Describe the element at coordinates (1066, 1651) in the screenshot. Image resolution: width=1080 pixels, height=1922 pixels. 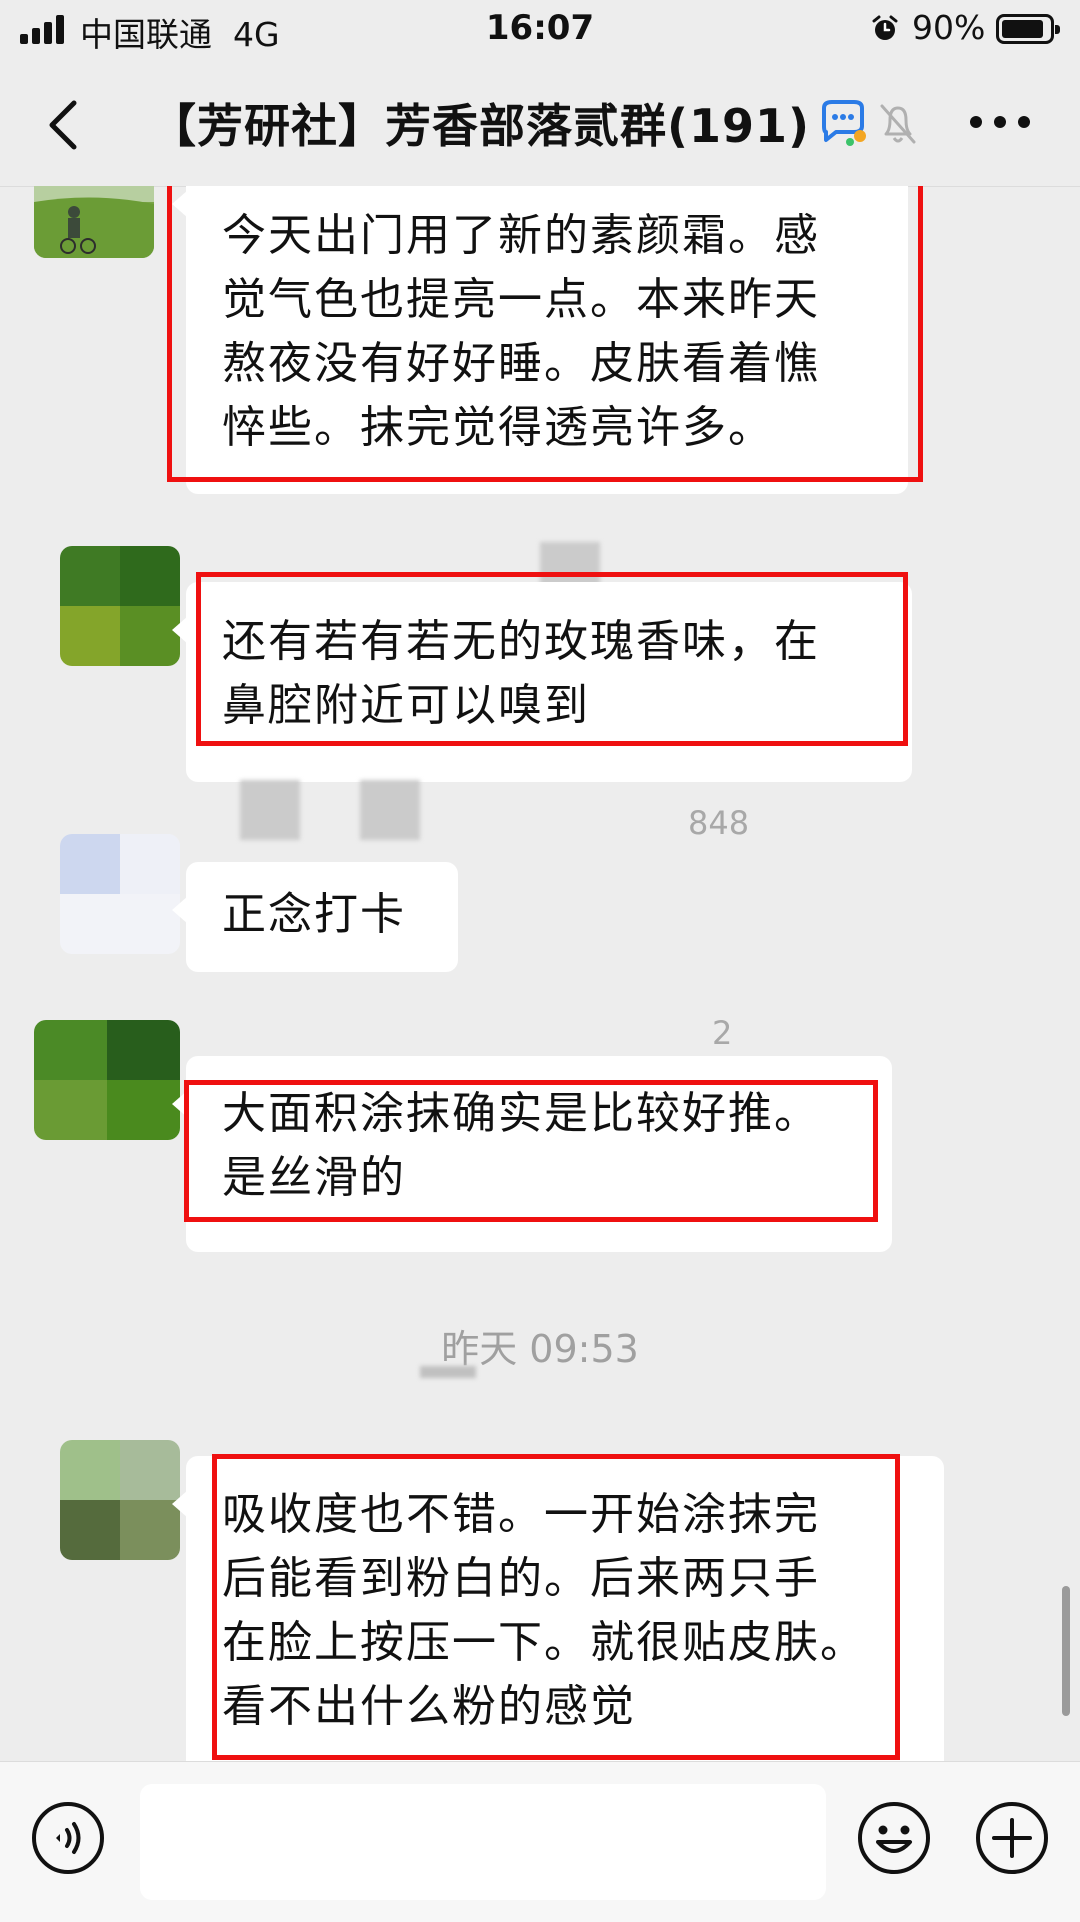
I see `scrollbar` at that location.